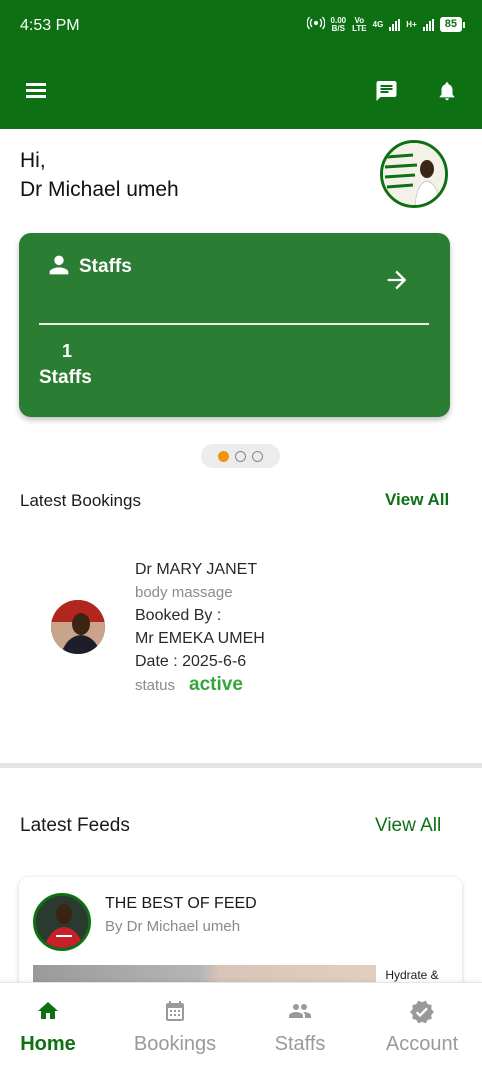 The width and height of the screenshot is (482, 1080). I want to click on booking-service: body massage, so click(184, 592).